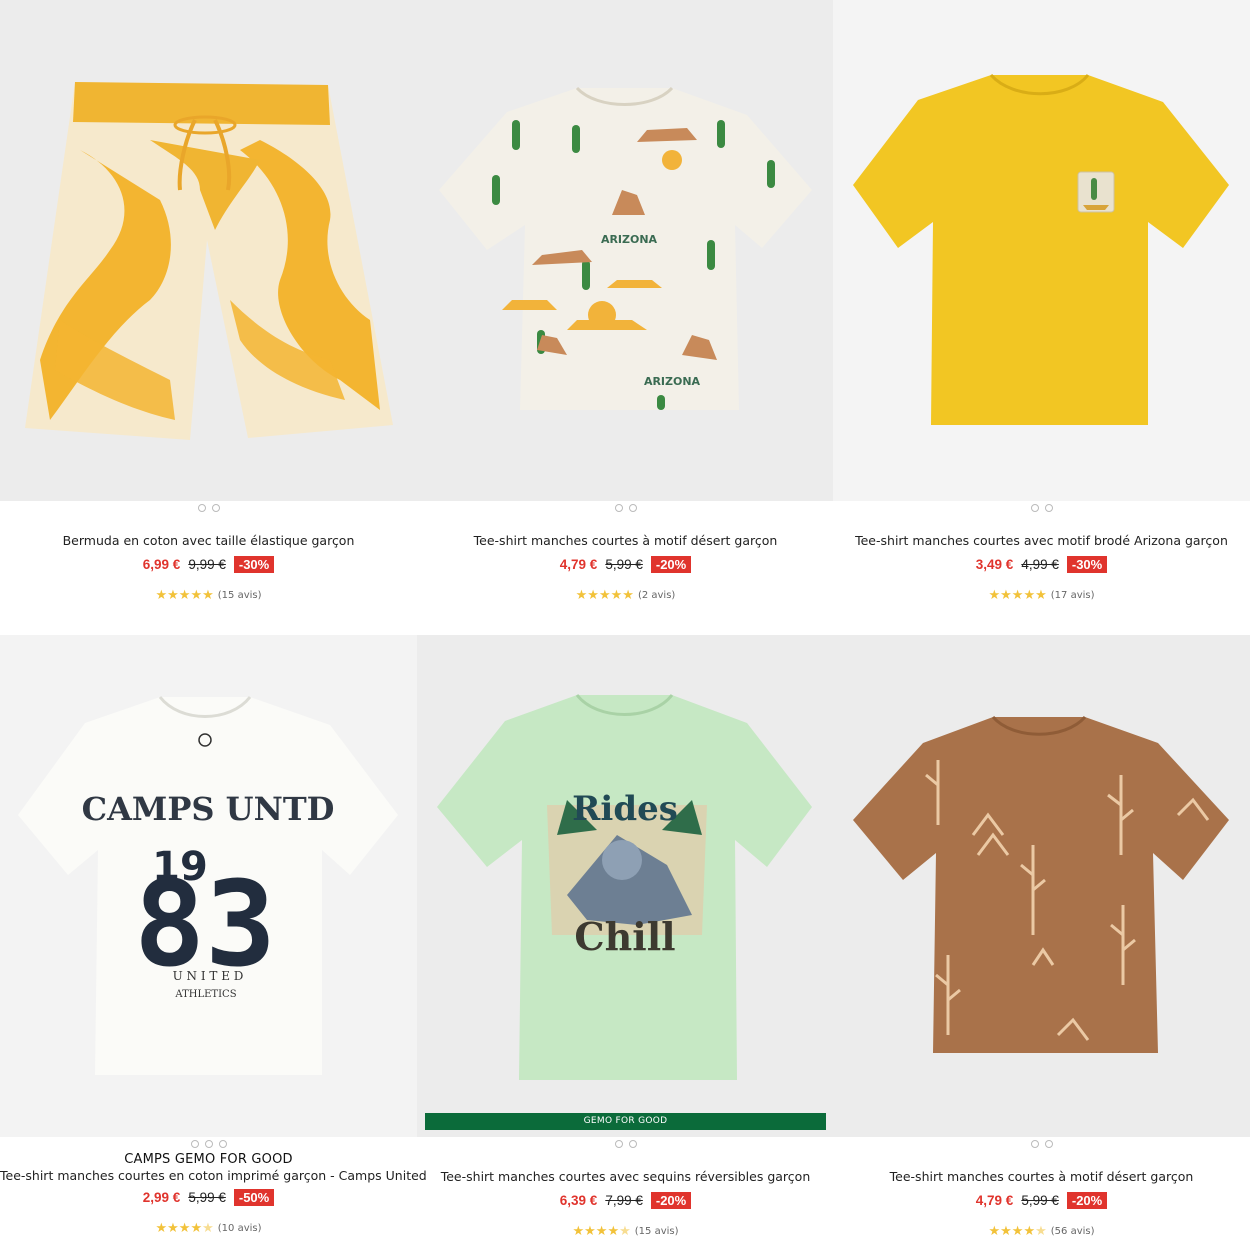  I want to click on current-price: 3,49 €, so click(994, 564).